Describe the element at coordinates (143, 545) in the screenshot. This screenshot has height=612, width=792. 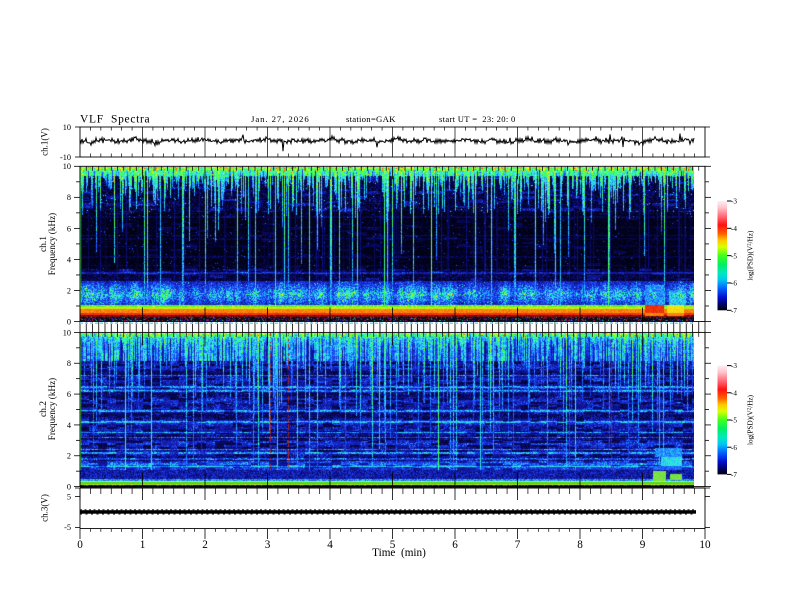
I see `svg-text: 1` at that location.